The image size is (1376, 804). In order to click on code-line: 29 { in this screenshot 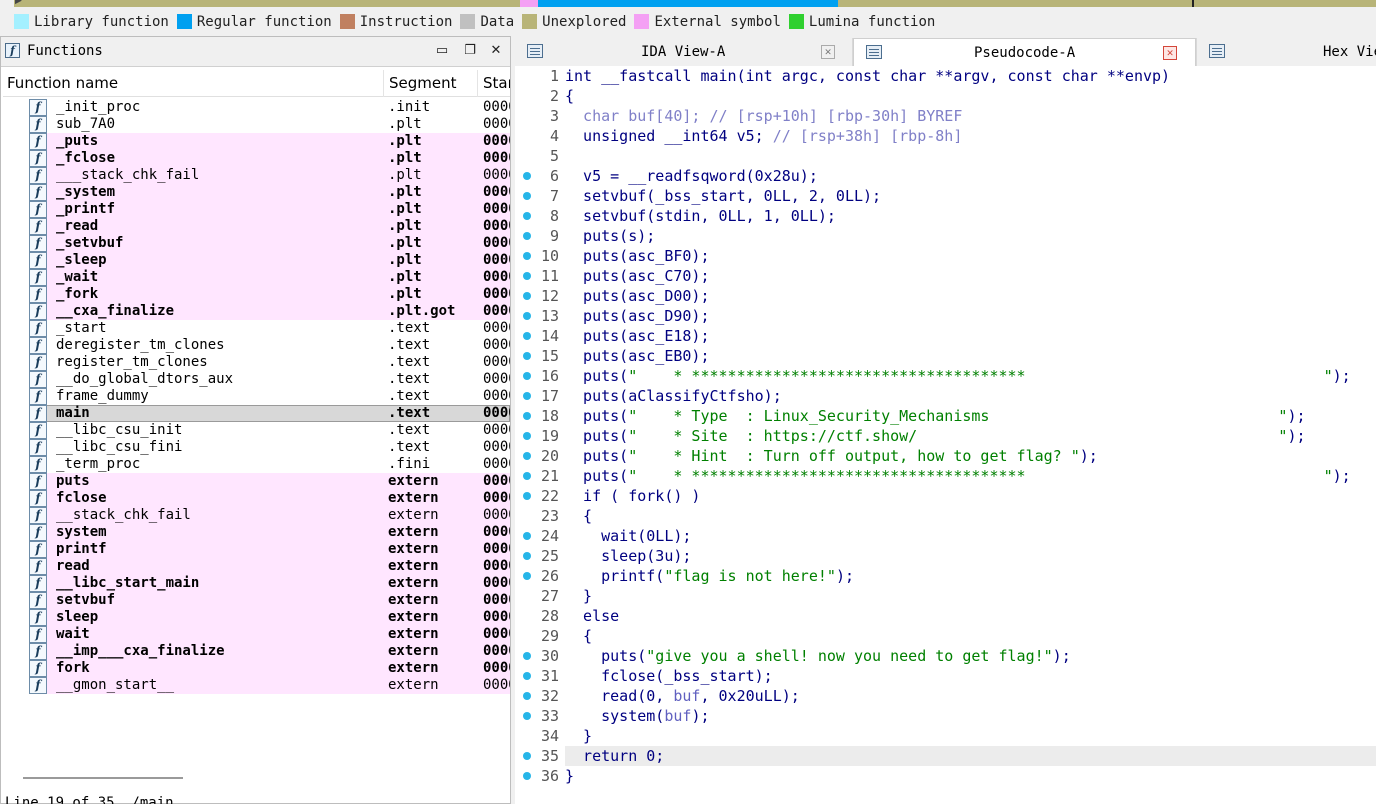, I will do `click(945, 636)`.